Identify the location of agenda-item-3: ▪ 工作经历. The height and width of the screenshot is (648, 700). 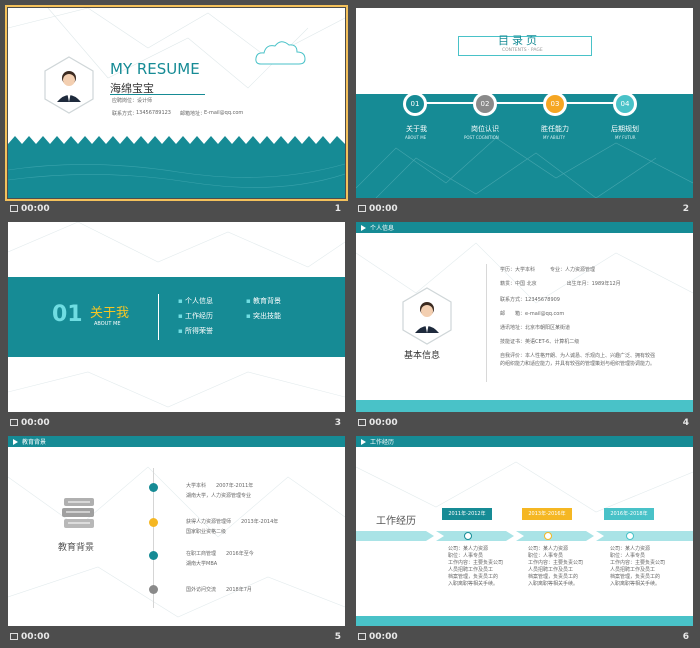
(195, 316).